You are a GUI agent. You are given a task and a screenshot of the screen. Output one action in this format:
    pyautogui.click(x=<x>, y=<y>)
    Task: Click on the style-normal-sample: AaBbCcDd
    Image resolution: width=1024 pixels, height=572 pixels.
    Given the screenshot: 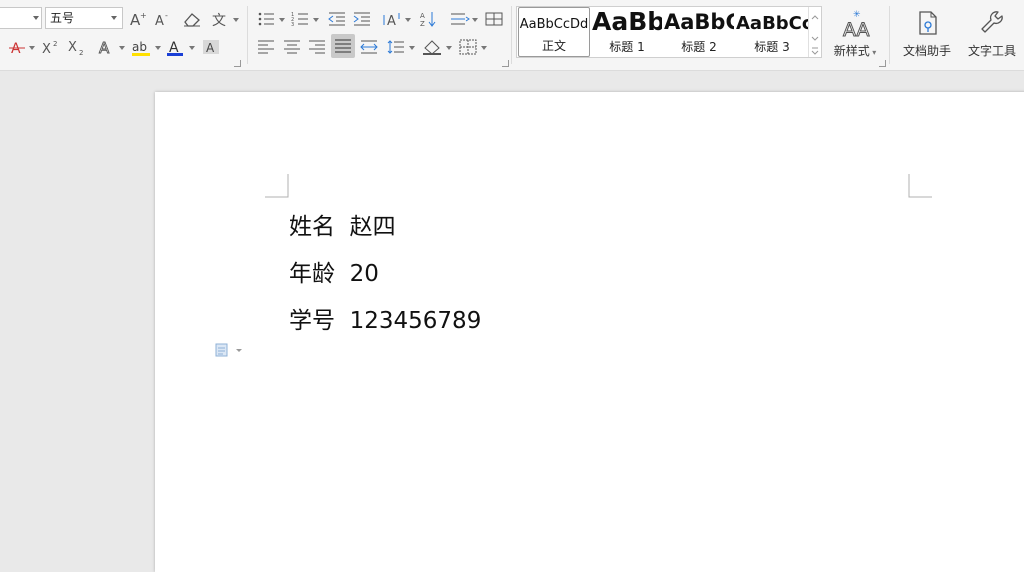 What is the action you would take?
    pyautogui.click(x=554, y=24)
    